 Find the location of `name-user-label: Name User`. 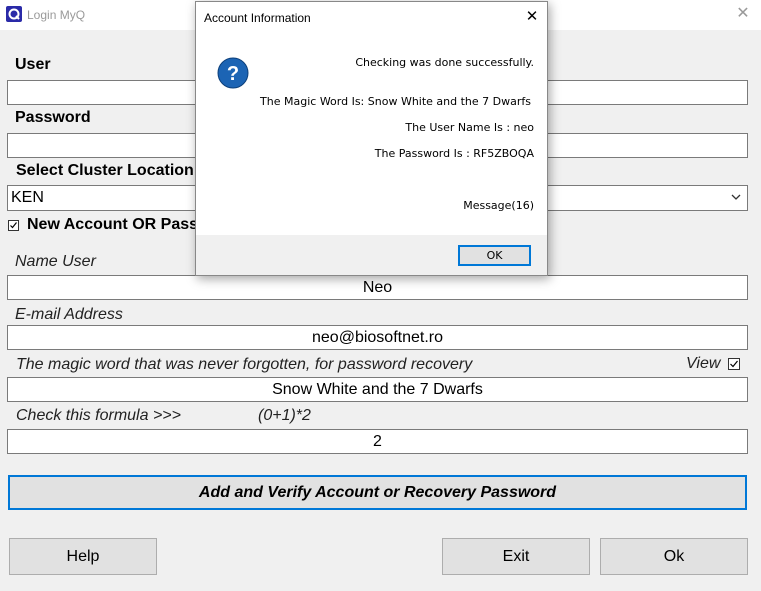

name-user-label: Name User is located at coordinates (55, 261).